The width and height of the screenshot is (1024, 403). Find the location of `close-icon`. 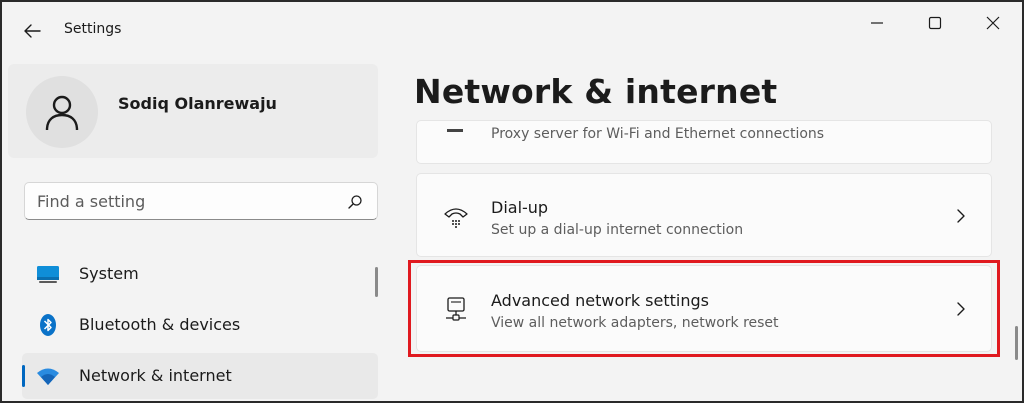

close-icon is located at coordinates (993, 23).